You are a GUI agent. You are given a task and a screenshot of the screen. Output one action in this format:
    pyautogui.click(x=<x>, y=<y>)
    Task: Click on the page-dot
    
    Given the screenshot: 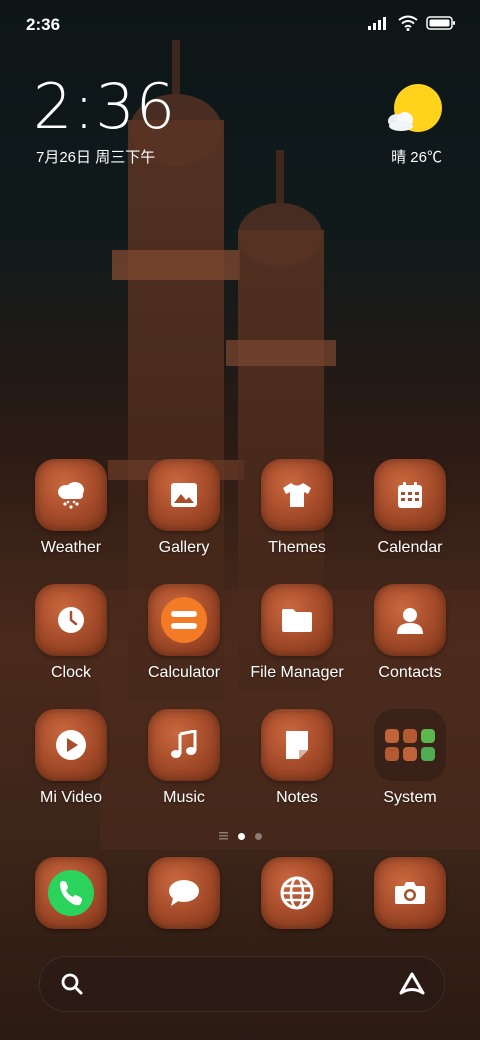 What is the action you would take?
    pyautogui.click(x=258, y=836)
    